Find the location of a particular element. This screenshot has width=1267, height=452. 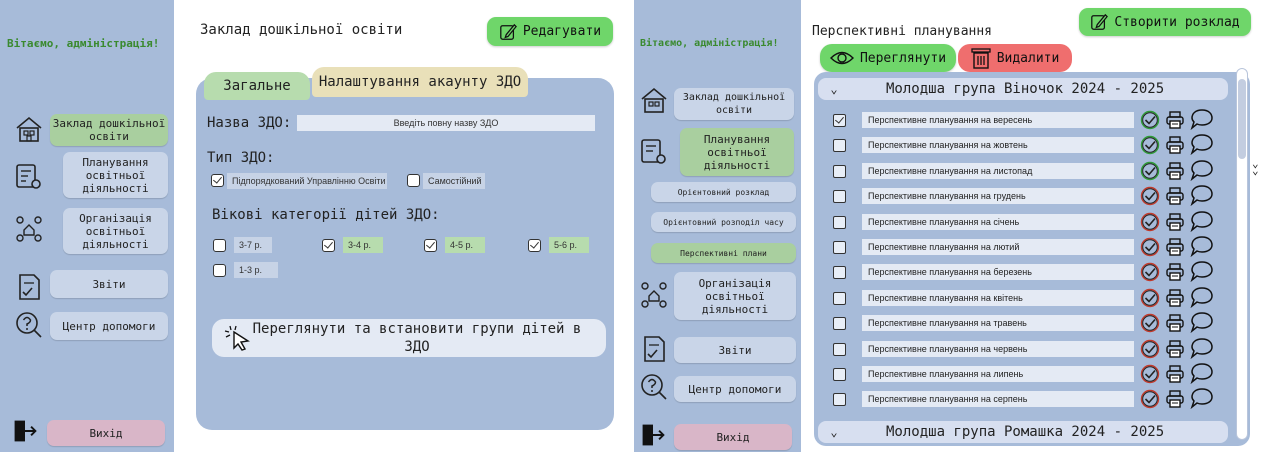

scrollbar is located at coordinates (1242, 254).